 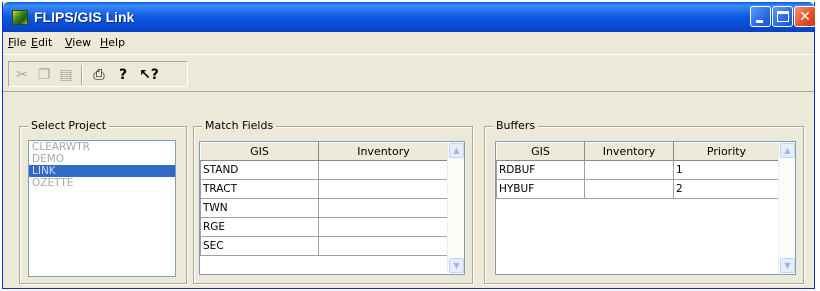 I want to click on match-fields-table: GIS Inventory STAND TRACT TWN RGE SEC, so click(x=324, y=199).